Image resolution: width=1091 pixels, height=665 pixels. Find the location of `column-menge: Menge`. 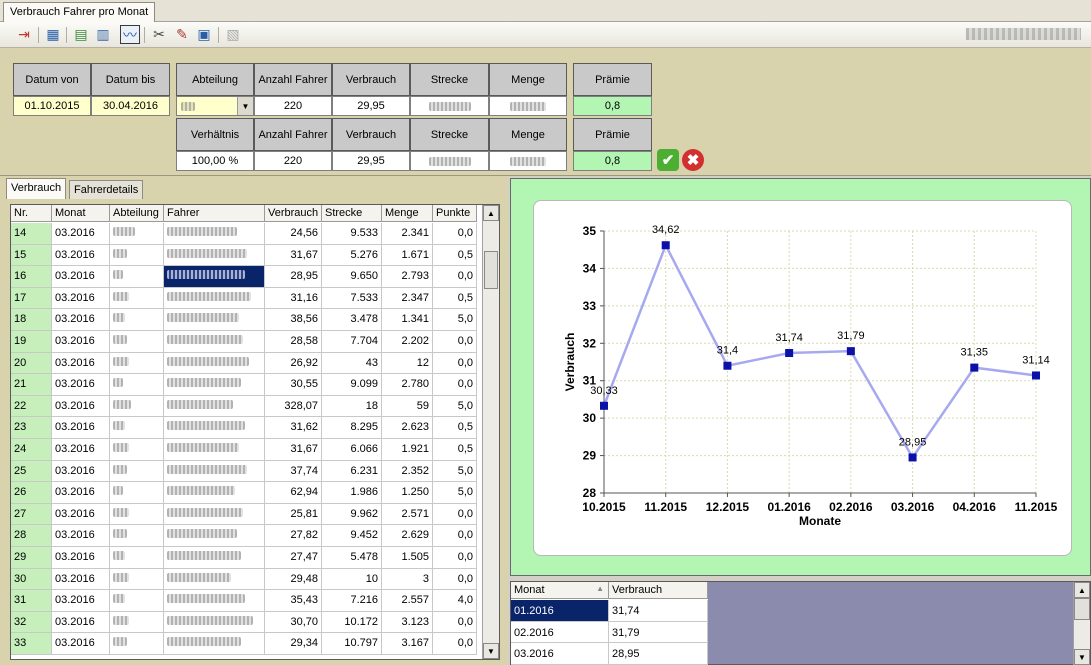

column-menge: Menge is located at coordinates (407, 213).